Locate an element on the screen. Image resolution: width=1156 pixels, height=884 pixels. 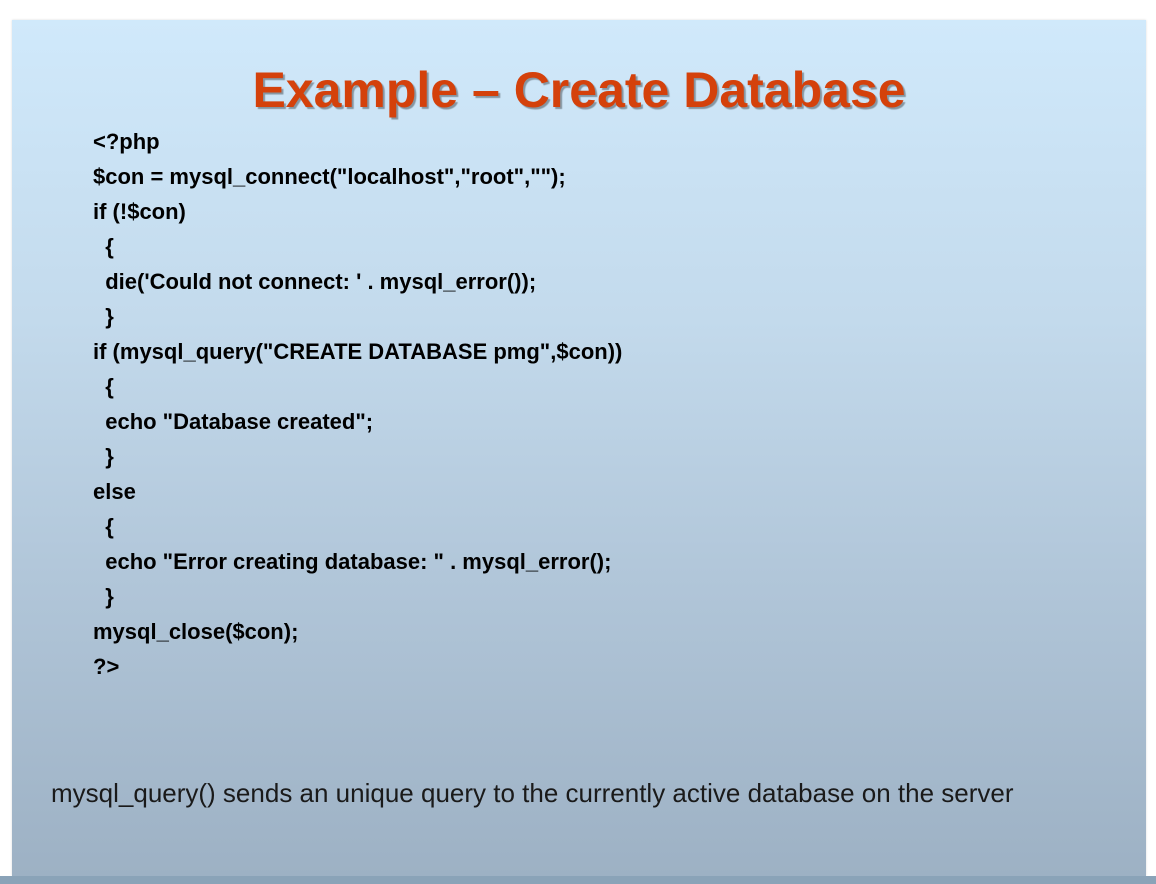
code-line: else is located at coordinates (114, 491).